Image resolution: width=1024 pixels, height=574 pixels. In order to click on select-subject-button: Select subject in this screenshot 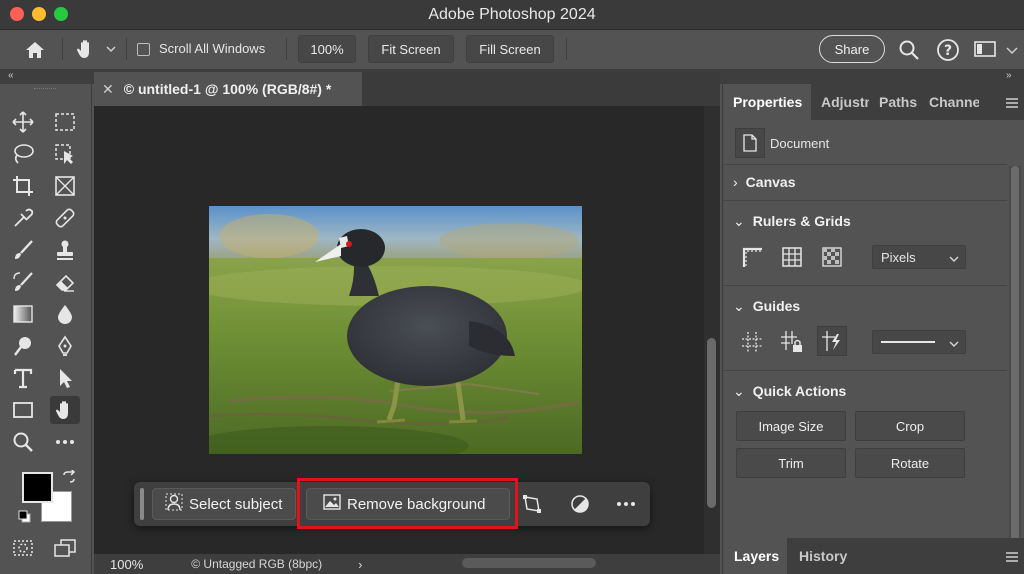, I will do `click(224, 504)`.